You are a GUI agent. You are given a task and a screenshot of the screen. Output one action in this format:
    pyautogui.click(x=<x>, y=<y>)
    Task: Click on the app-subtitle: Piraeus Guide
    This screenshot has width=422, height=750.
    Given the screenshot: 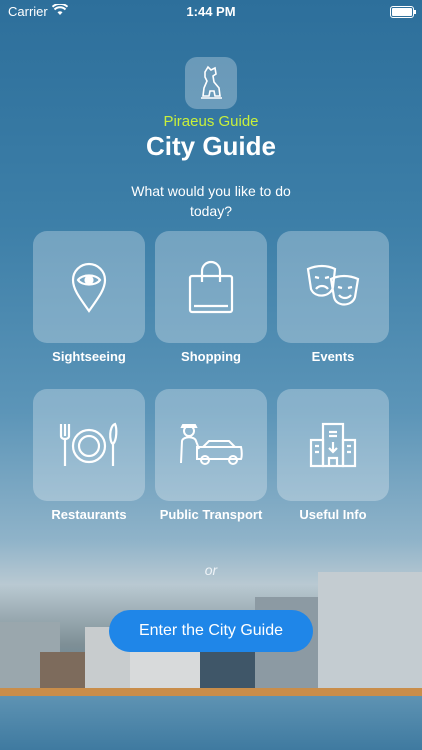 What is the action you would take?
    pyautogui.click(x=211, y=121)
    